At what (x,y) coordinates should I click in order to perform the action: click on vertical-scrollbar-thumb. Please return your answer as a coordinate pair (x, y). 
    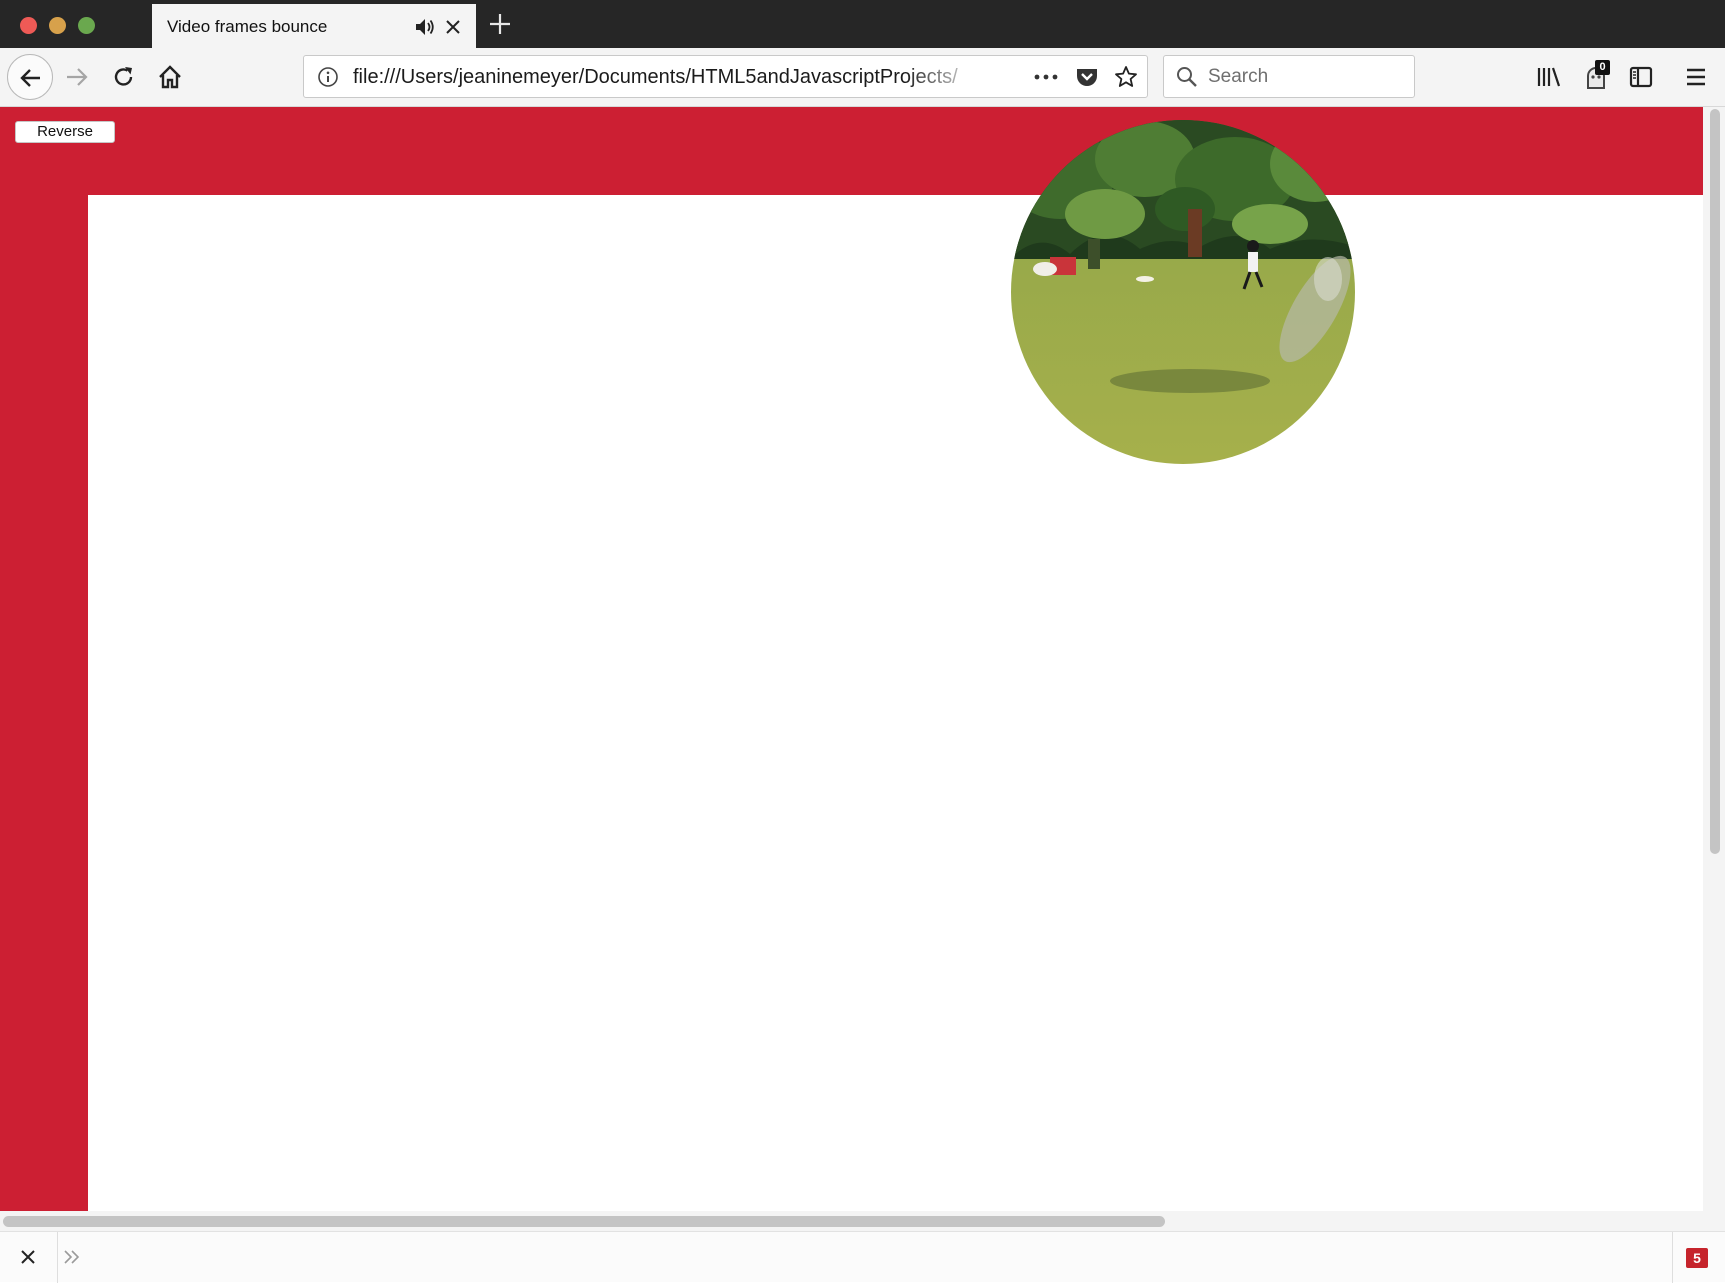
    Looking at the image, I should click on (1715, 481).